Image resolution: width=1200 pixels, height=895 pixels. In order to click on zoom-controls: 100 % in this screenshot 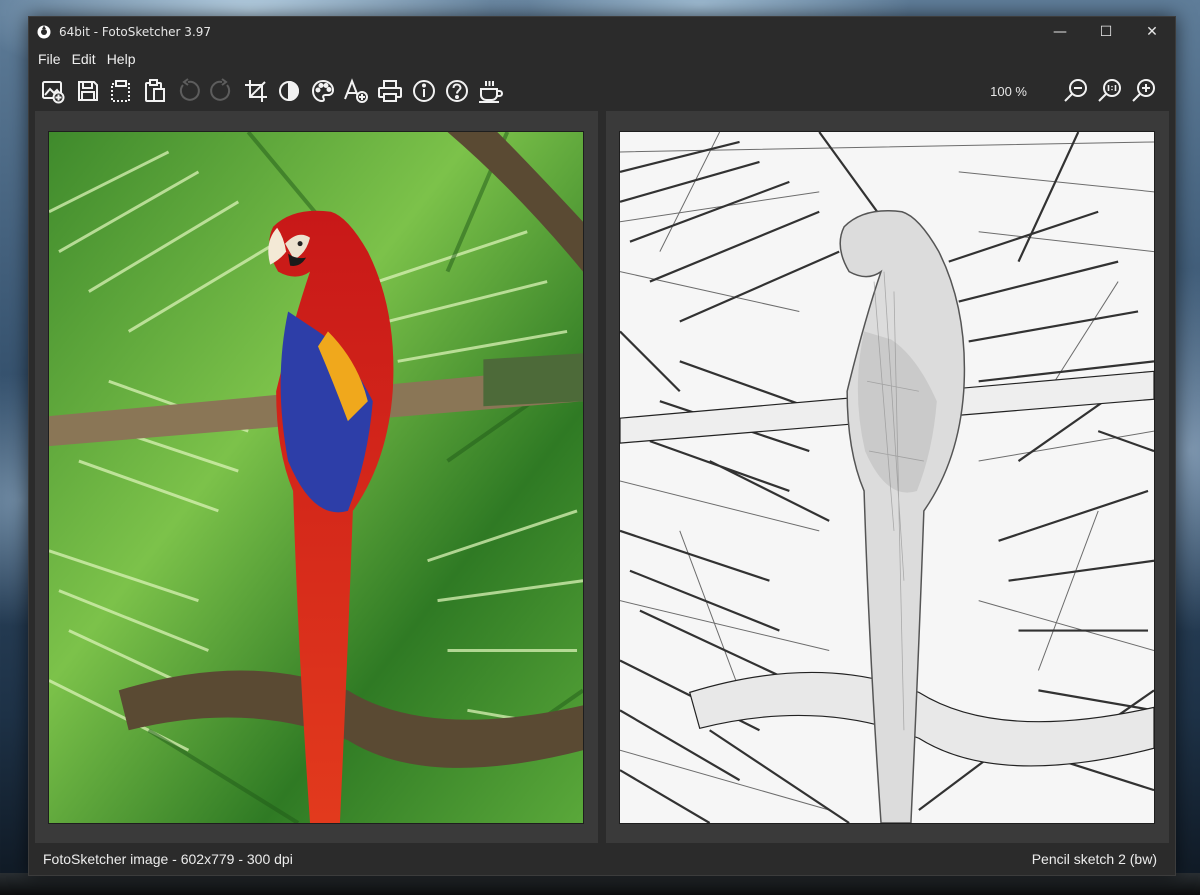, I will do `click(1074, 91)`.